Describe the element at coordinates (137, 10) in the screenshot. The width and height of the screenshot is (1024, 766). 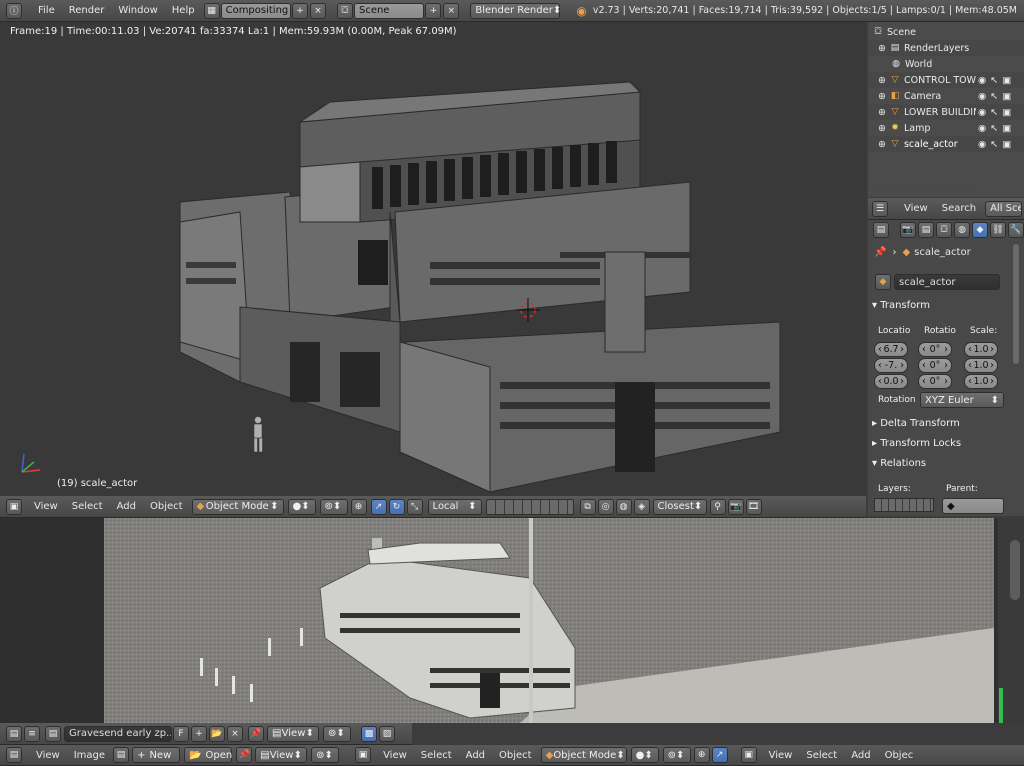
I see `menu-window: Window` at that location.